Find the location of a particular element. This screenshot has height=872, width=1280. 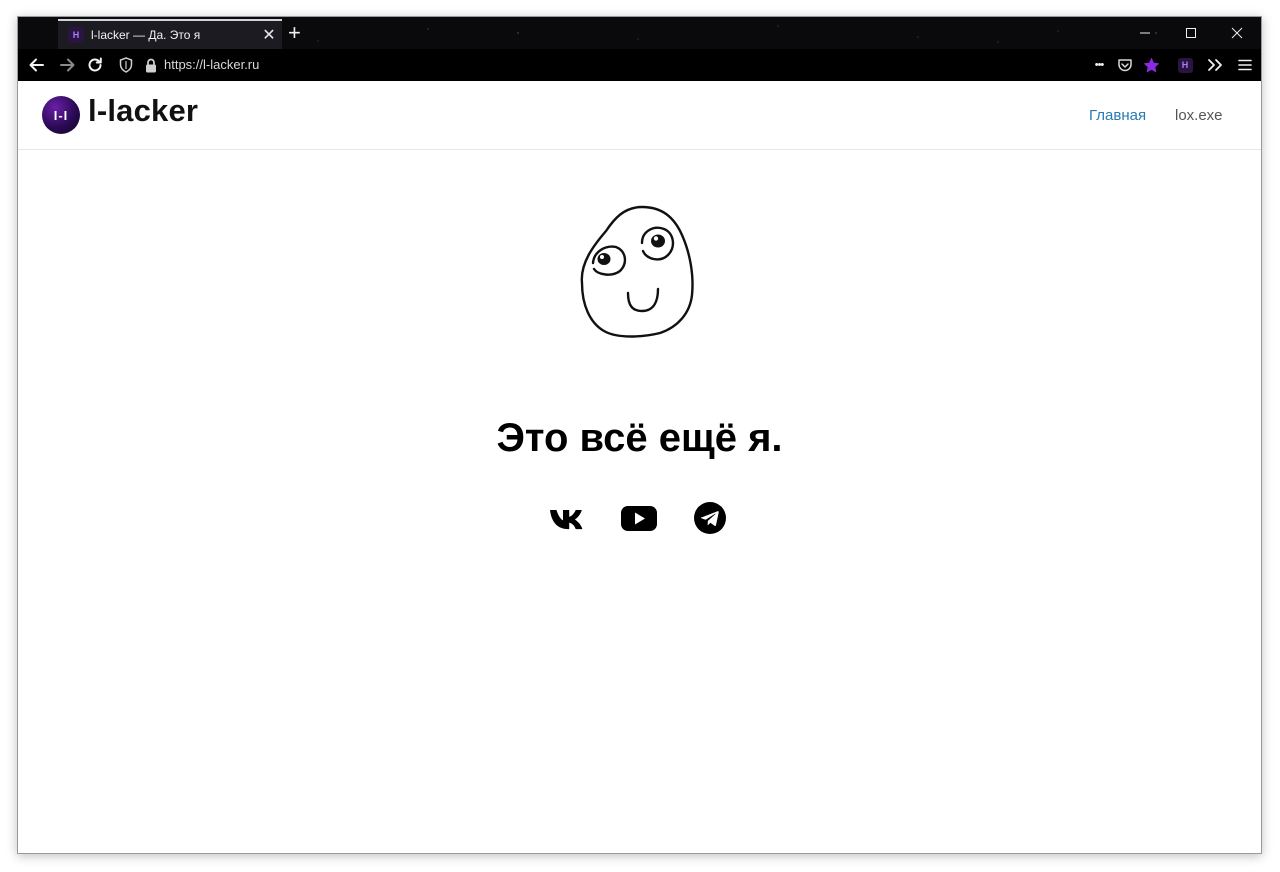

new-tab-button: + is located at coordinates (294, 33).